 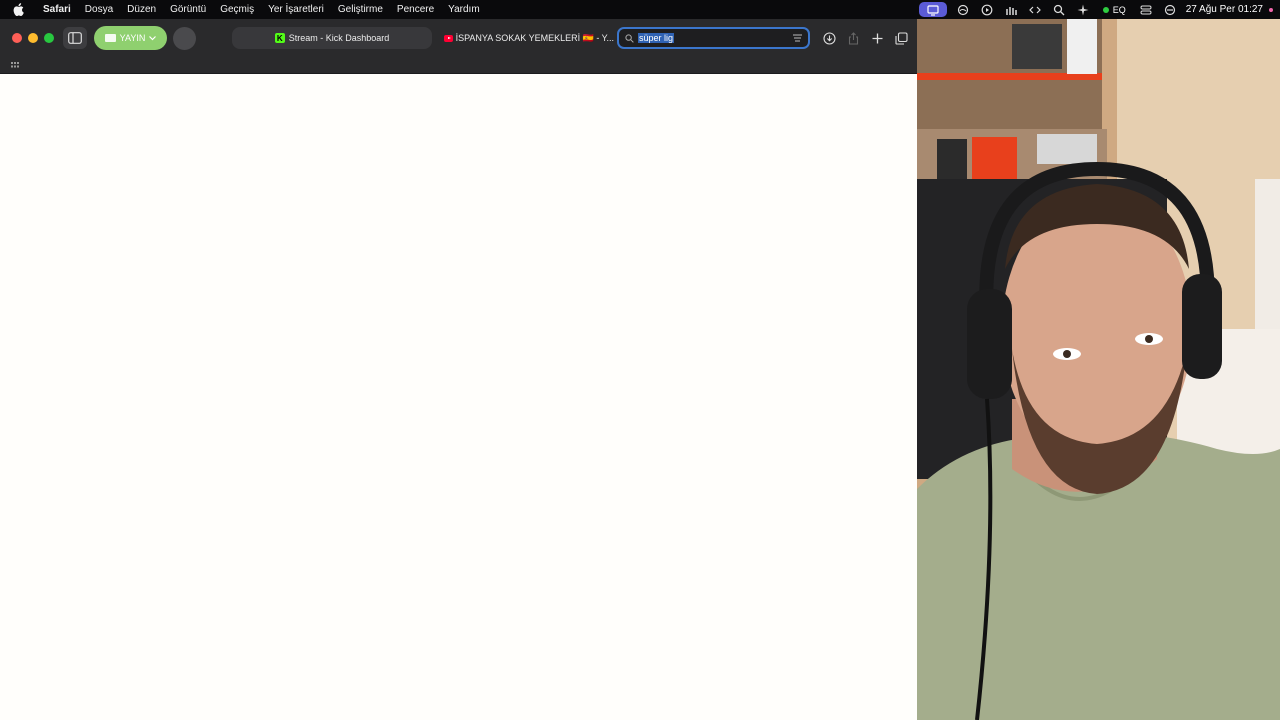 I want to click on do-not-disturb-icon, so click(x=1170, y=9).